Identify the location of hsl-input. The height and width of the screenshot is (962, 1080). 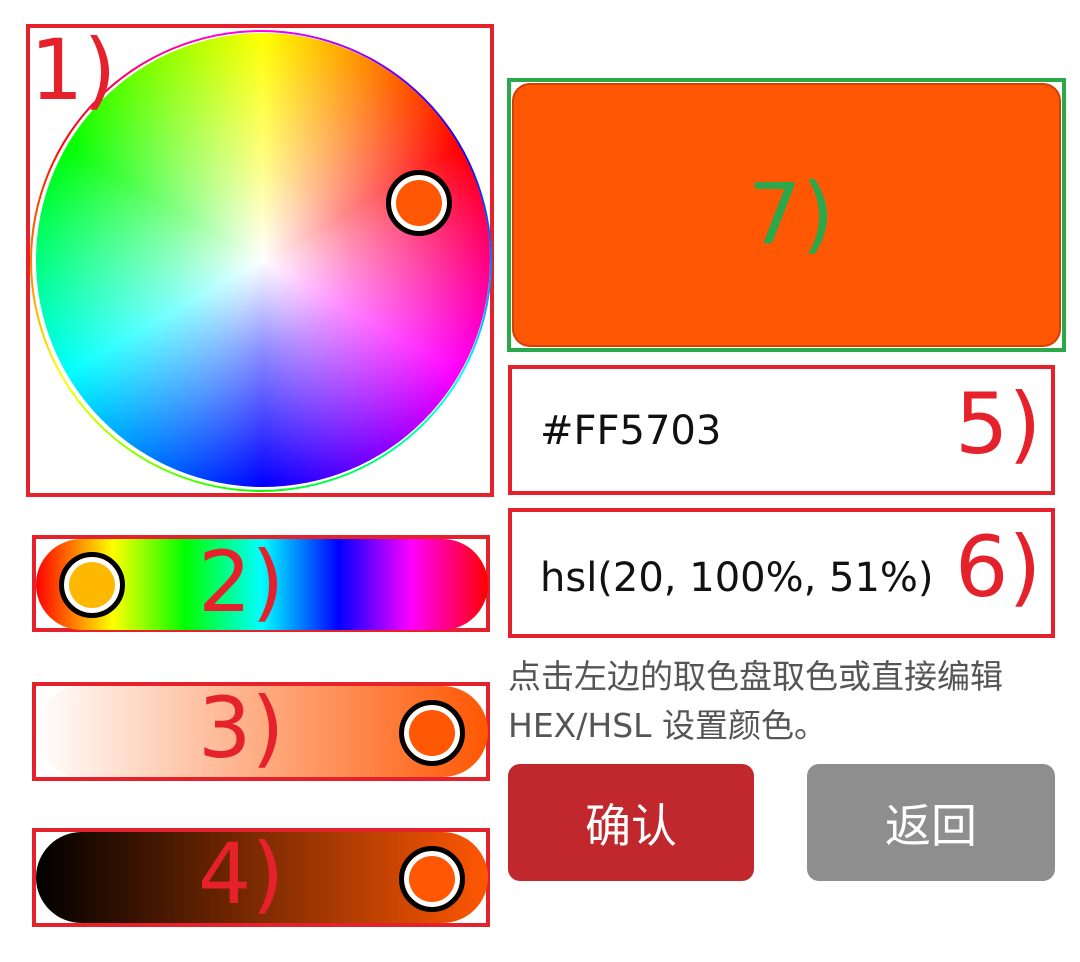
(745, 578).